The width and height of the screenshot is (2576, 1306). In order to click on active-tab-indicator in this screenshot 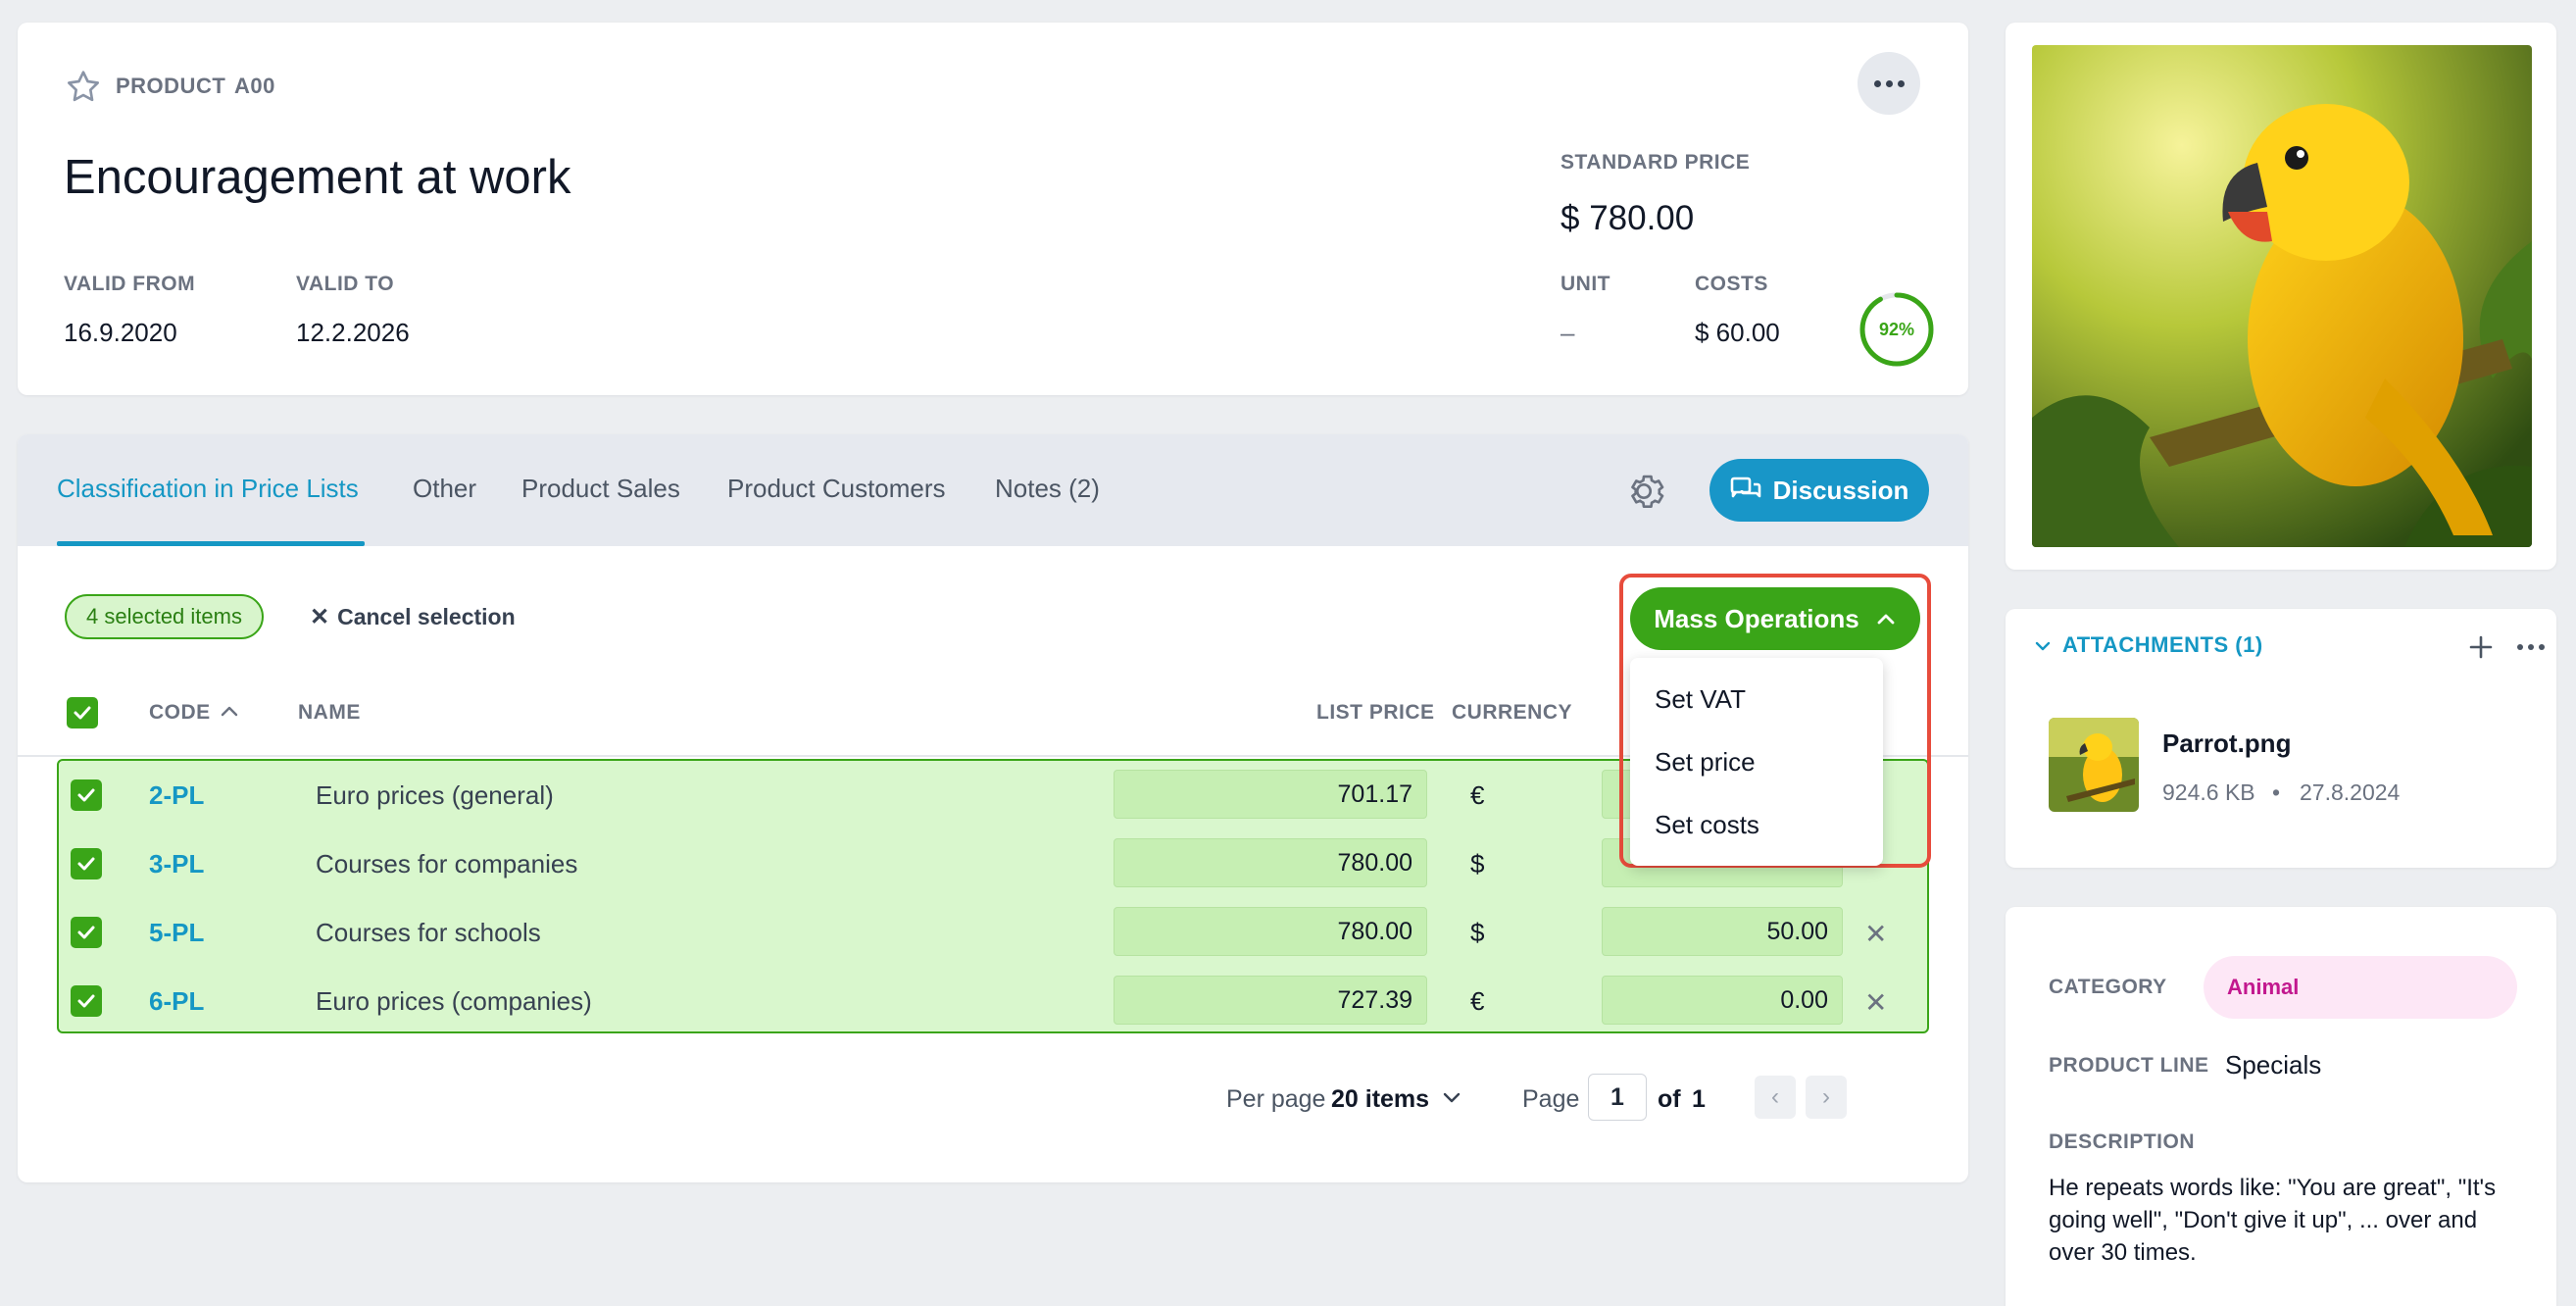, I will do `click(211, 544)`.